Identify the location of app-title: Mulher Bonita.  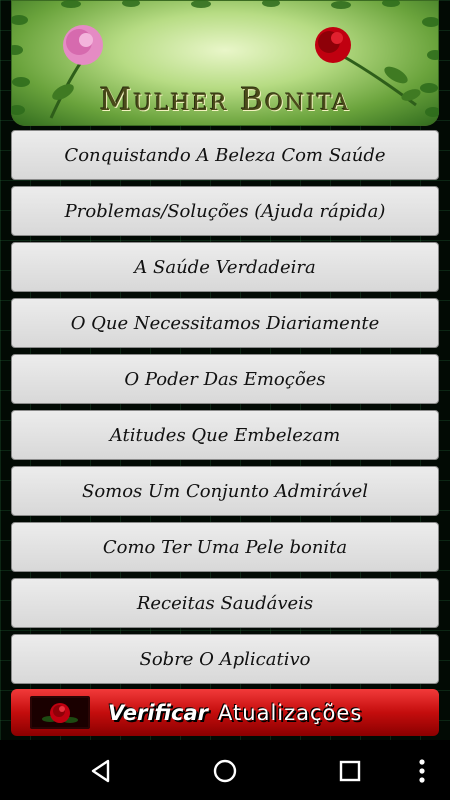
(225, 100).